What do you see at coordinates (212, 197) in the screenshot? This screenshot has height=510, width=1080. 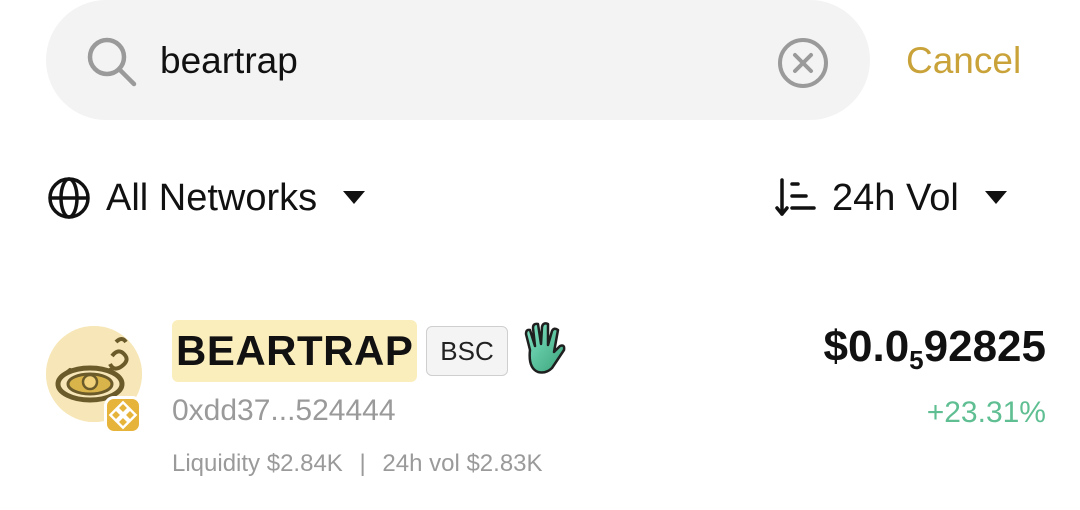 I see `network-filter-label: All Networks` at bounding box center [212, 197].